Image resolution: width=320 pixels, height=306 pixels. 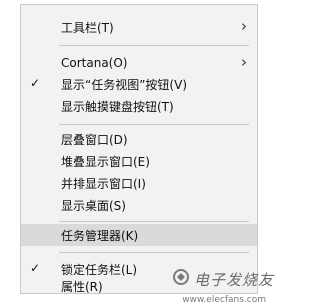 I want to click on menu-item-label: 堆叠显示窗口(E), so click(x=105, y=161).